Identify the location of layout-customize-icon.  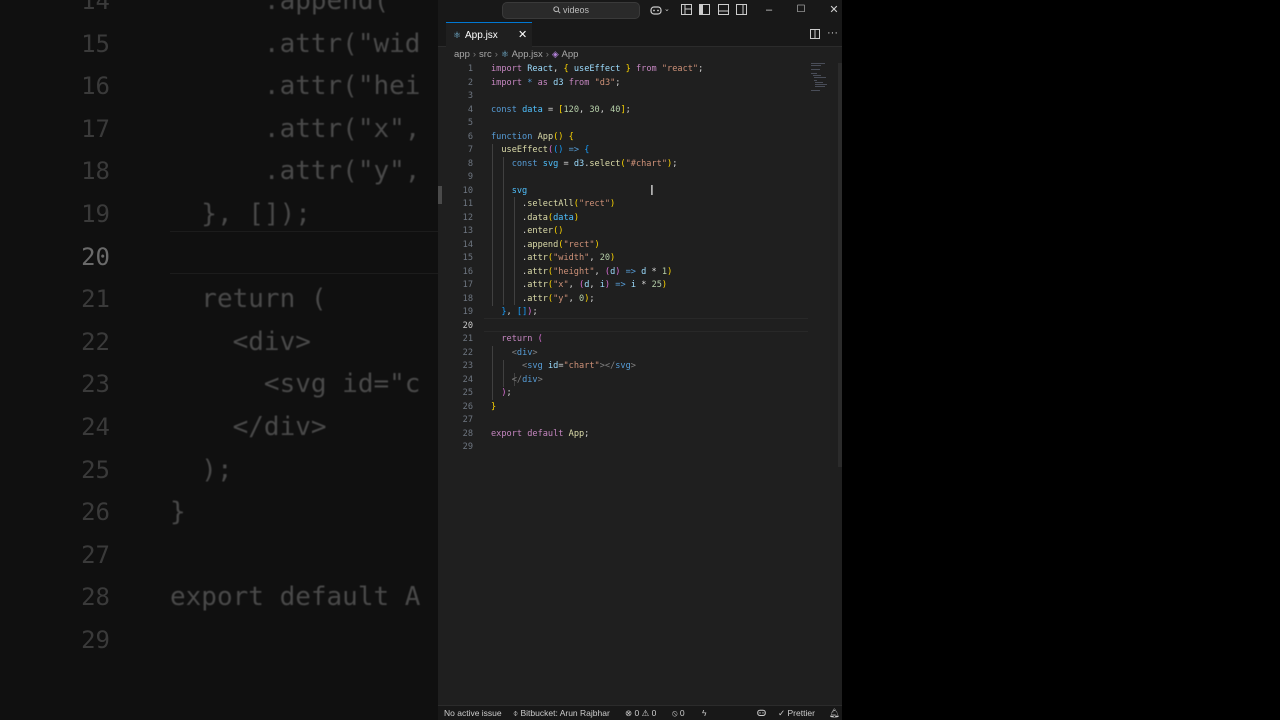
(687, 10).